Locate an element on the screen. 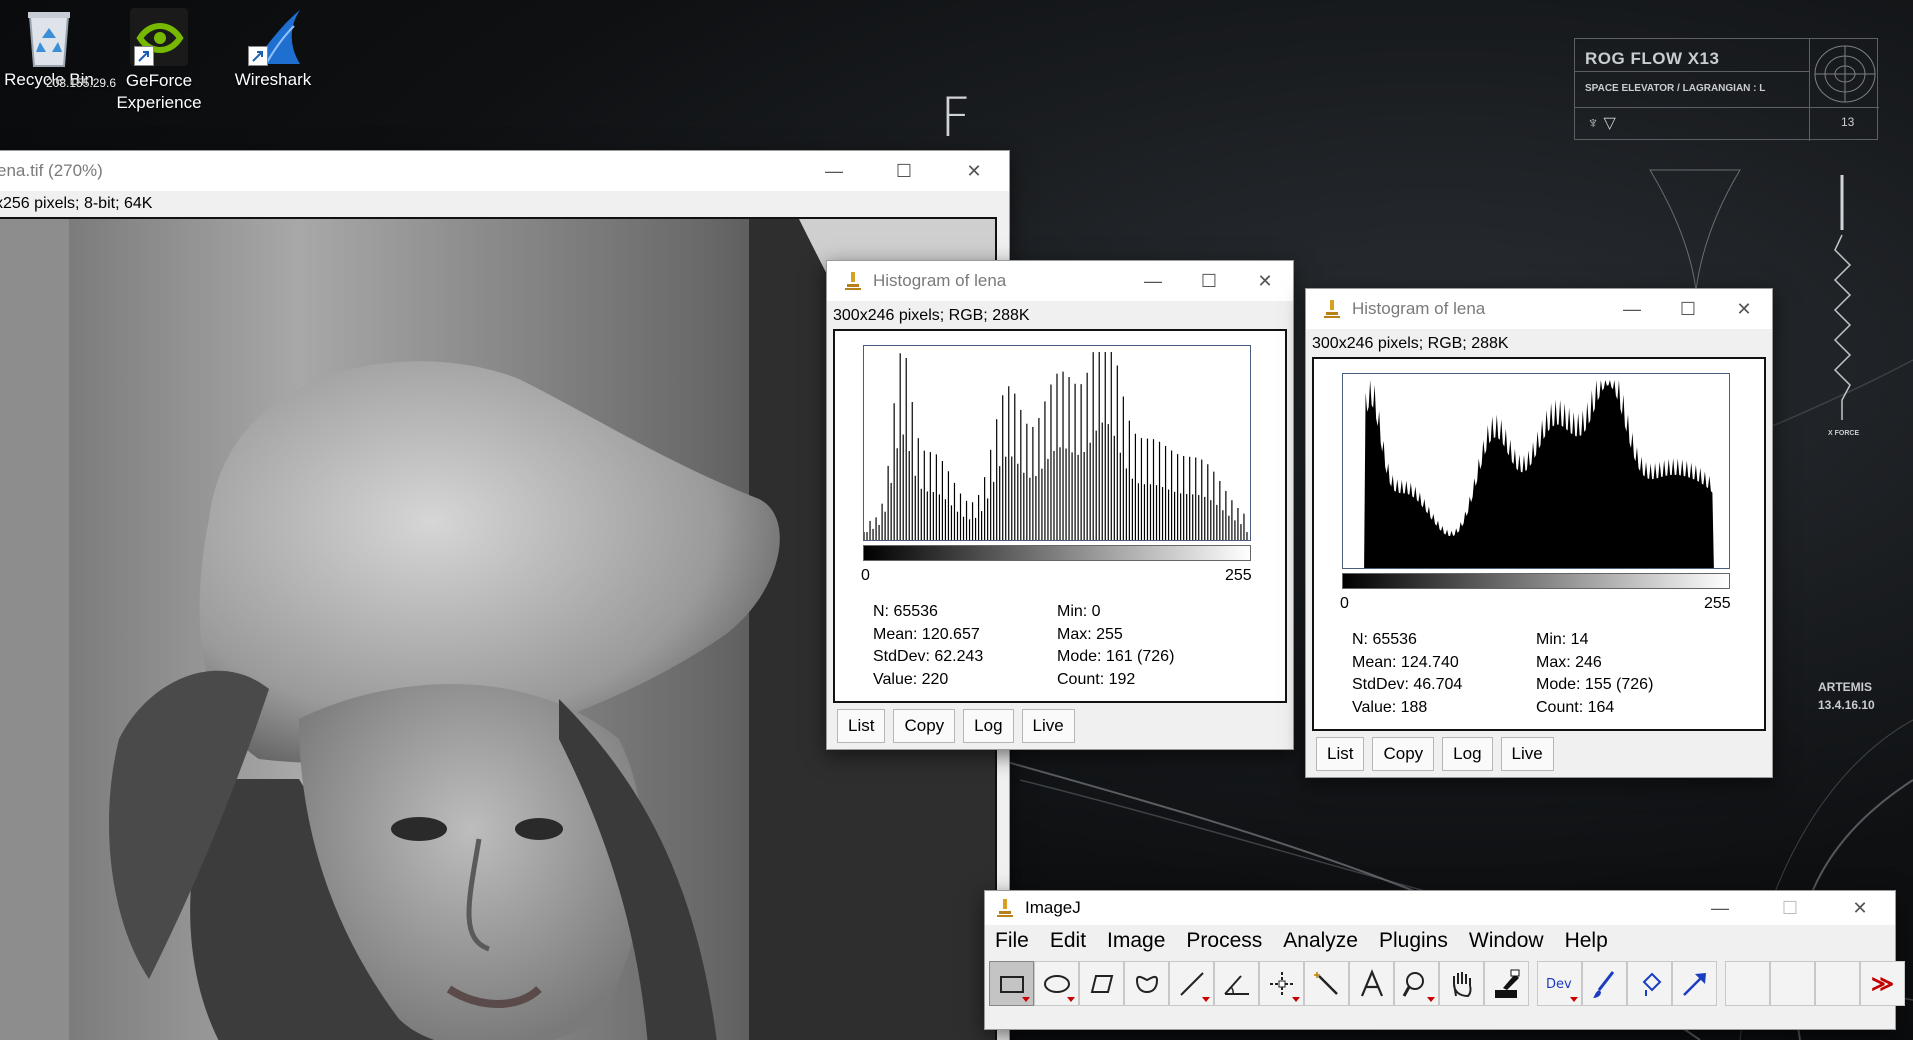  freehand-tool is located at coordinates (1146, 983).